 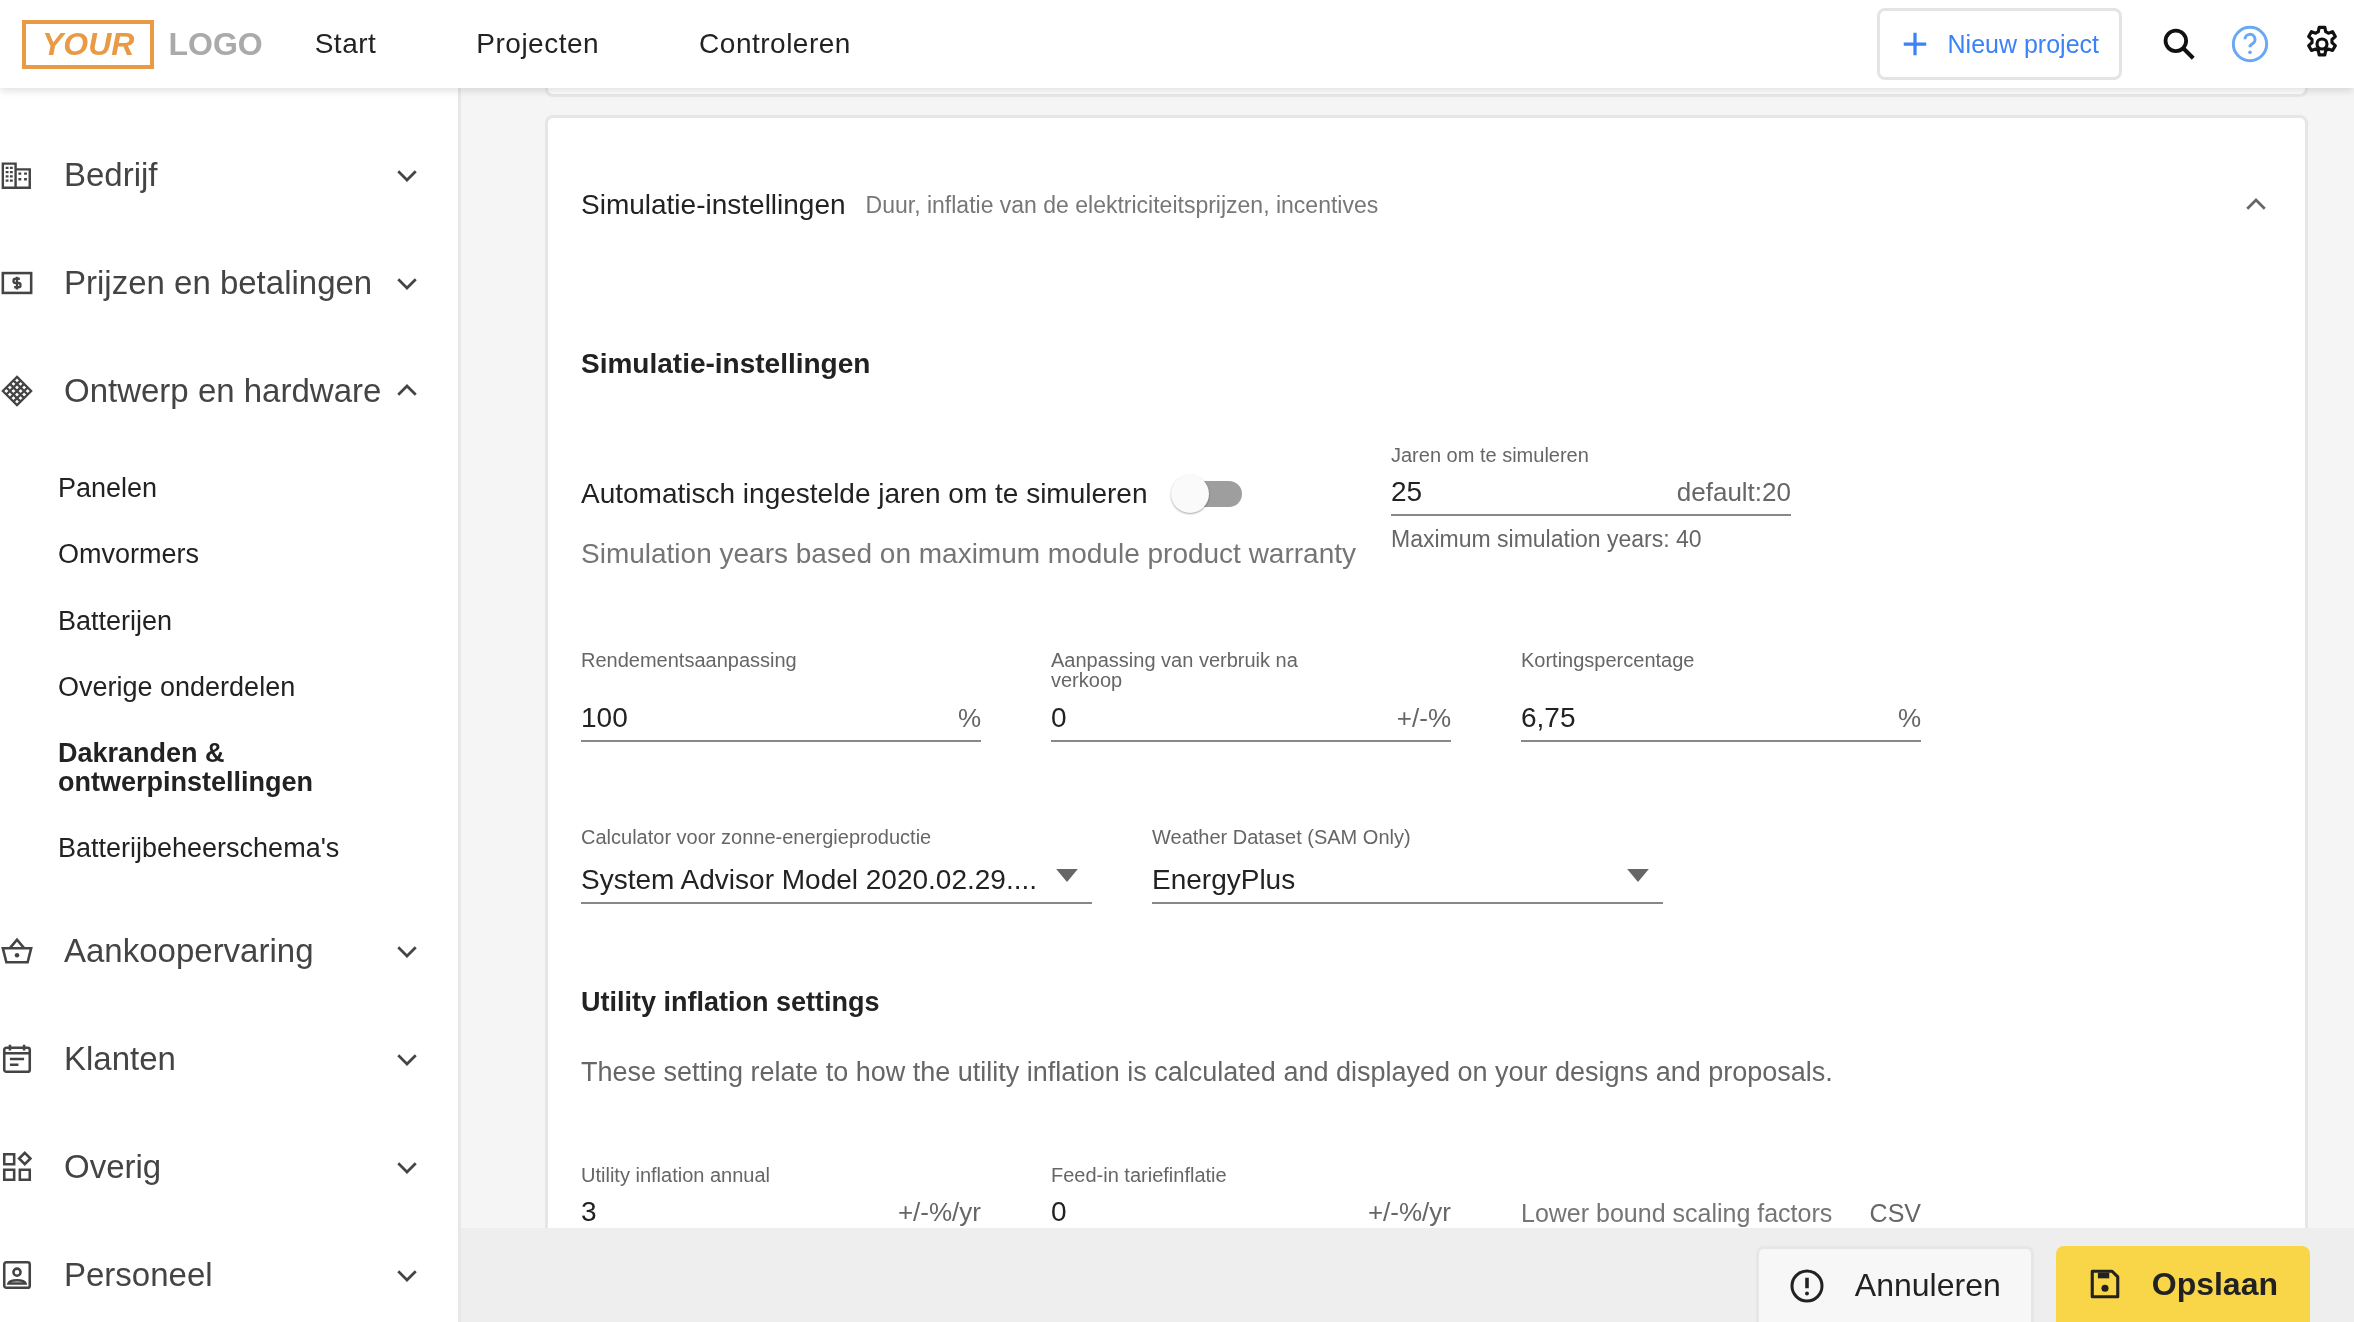 What do you see at coordinates (215, 44) in the screenshot?
I see `logo-text: LOGO` at bounding box center [215, 44].